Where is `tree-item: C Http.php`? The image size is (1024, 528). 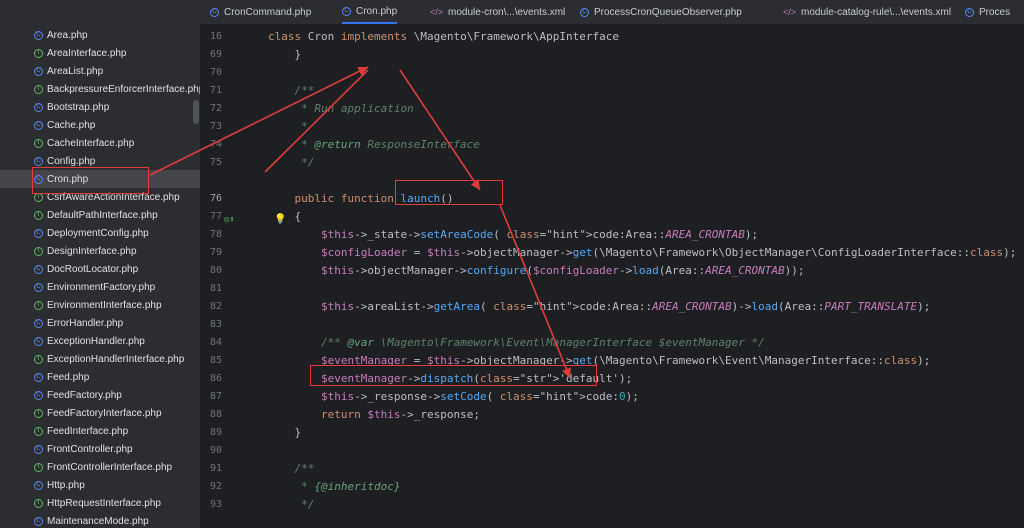
tree-item: C Http.php is located at coordinates (100, 485).